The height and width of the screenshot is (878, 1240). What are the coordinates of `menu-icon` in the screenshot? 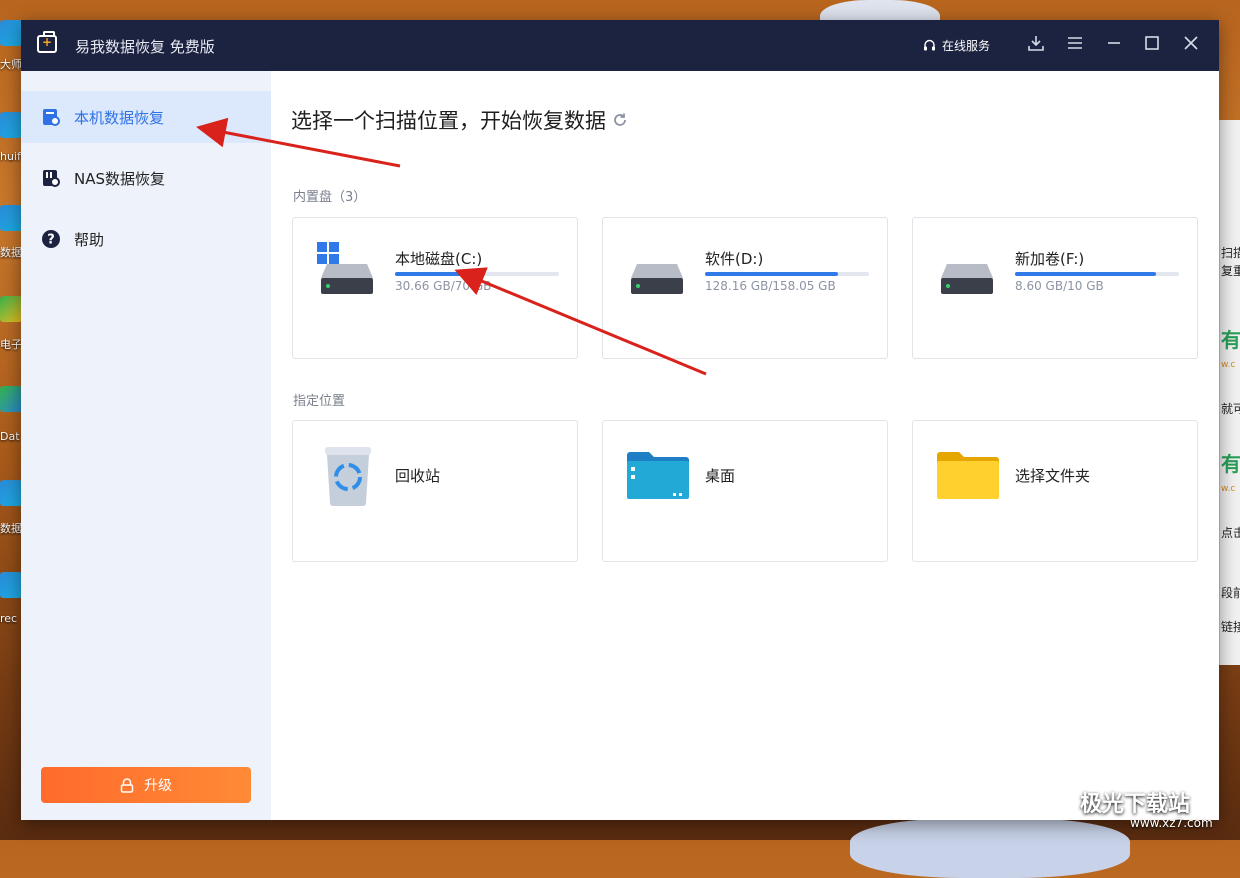 It's located at (1075, 45).